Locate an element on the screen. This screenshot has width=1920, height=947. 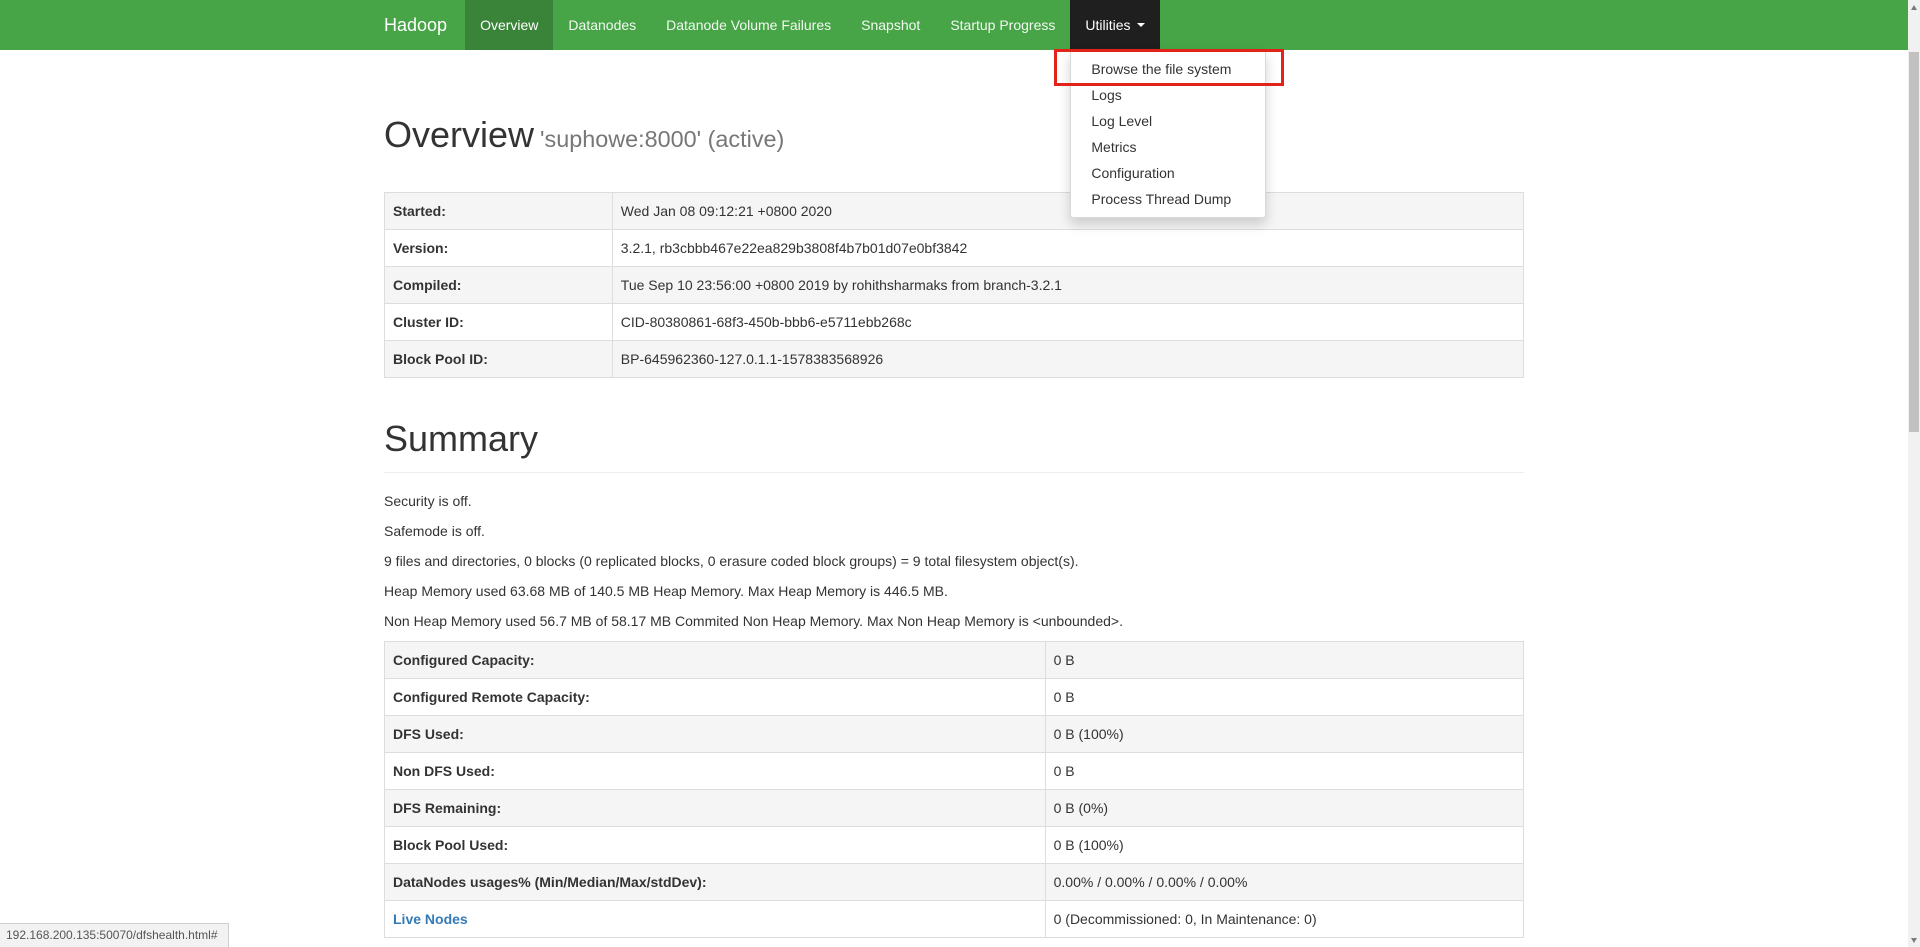
table-row: Configured Remote Capacity: 0 B is located at coordinates (954, 697).